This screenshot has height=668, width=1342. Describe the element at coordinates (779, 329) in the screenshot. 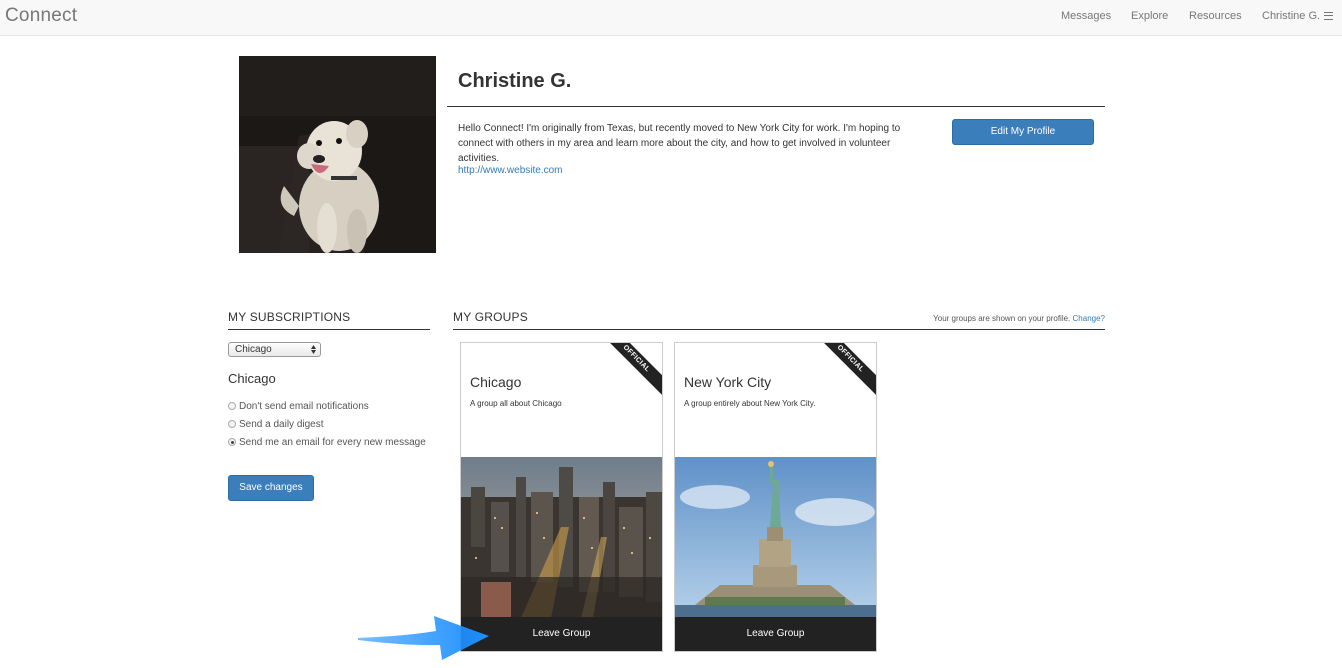

I see `groups-divider` at that location.